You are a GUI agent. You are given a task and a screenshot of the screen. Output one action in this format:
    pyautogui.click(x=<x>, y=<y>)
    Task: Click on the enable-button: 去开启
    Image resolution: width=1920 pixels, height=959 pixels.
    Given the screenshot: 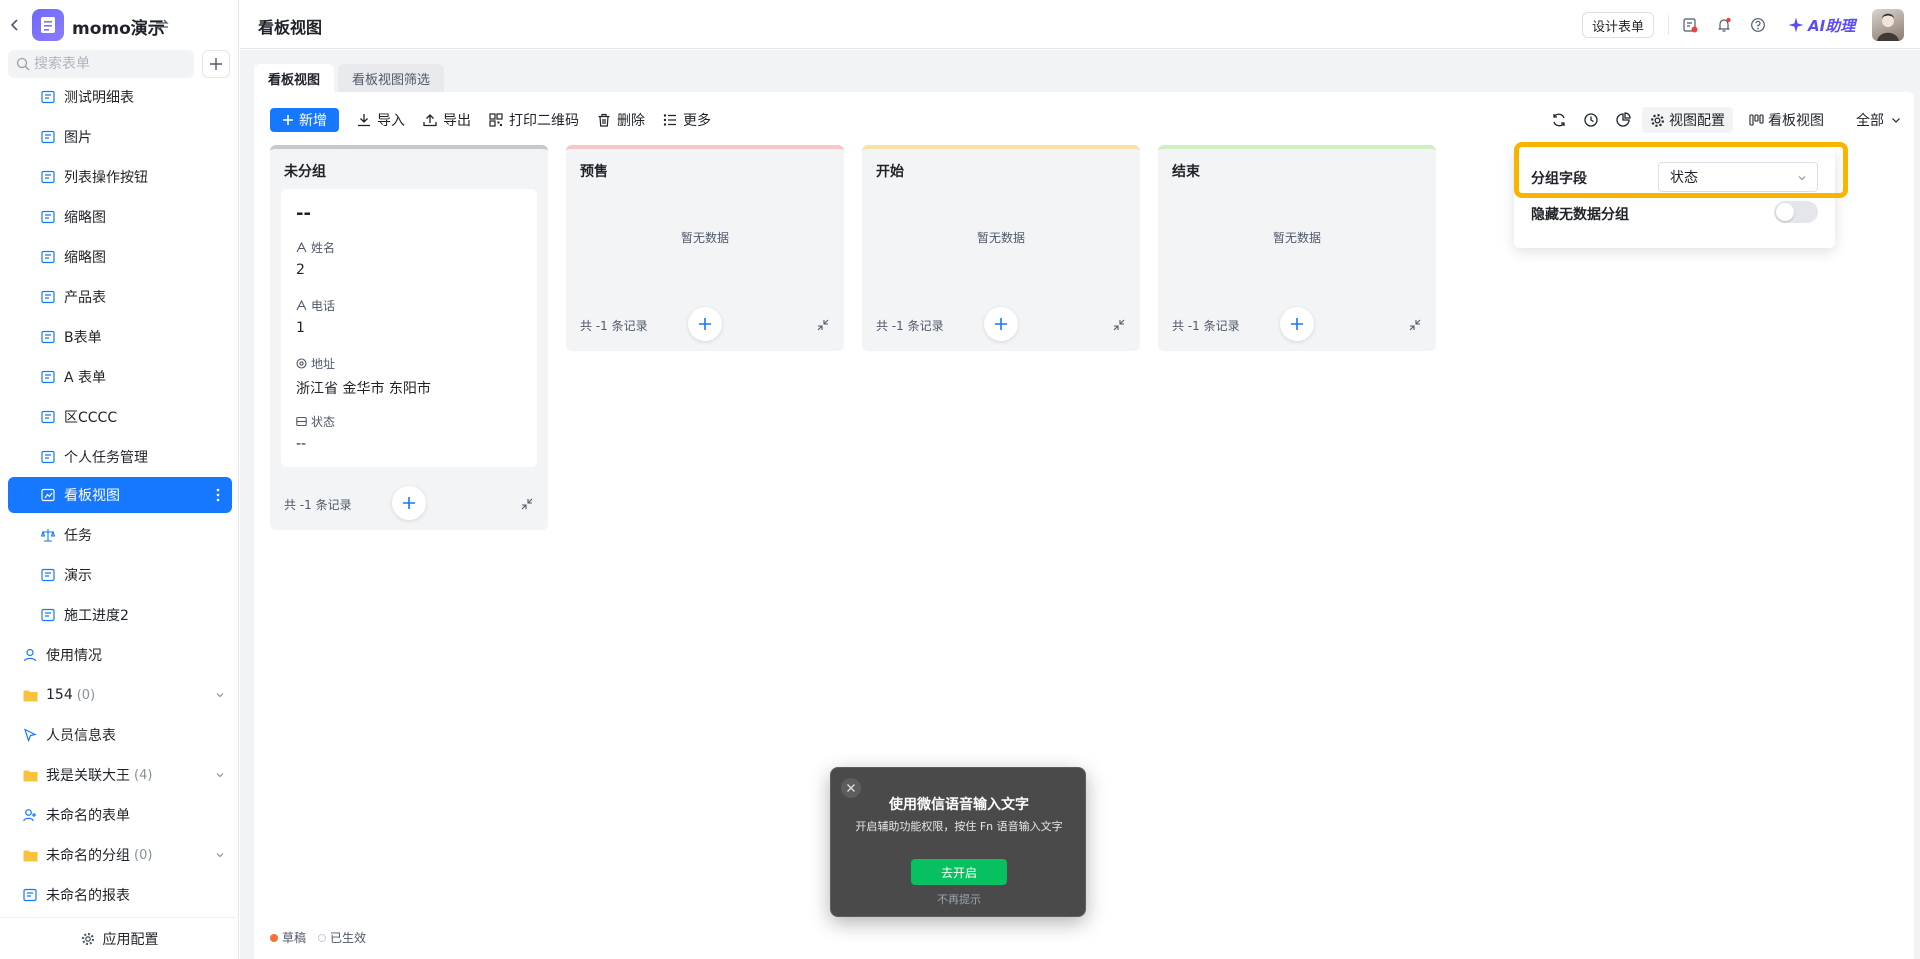 What is the action you would take?
    pyautogui.click(x=959, y=872)
    